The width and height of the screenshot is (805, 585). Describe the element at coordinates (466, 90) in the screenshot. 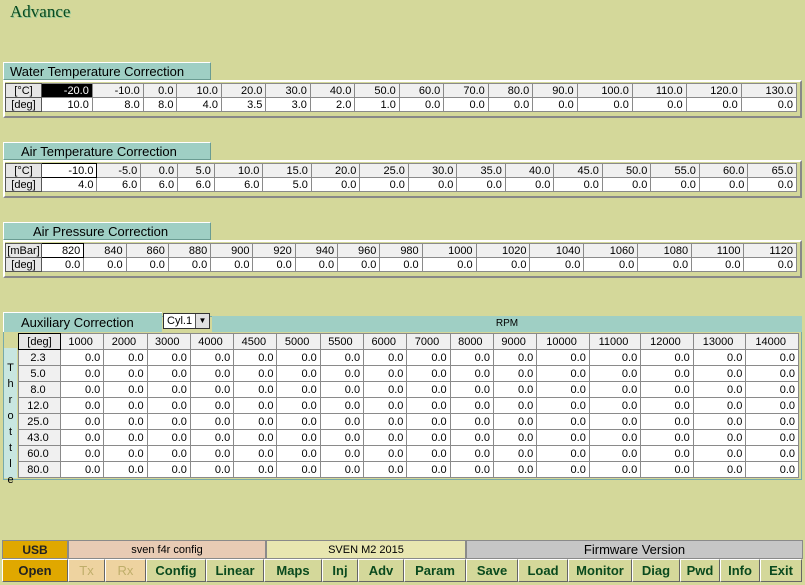

I see `axis-value-cell: 70.0` at that location.